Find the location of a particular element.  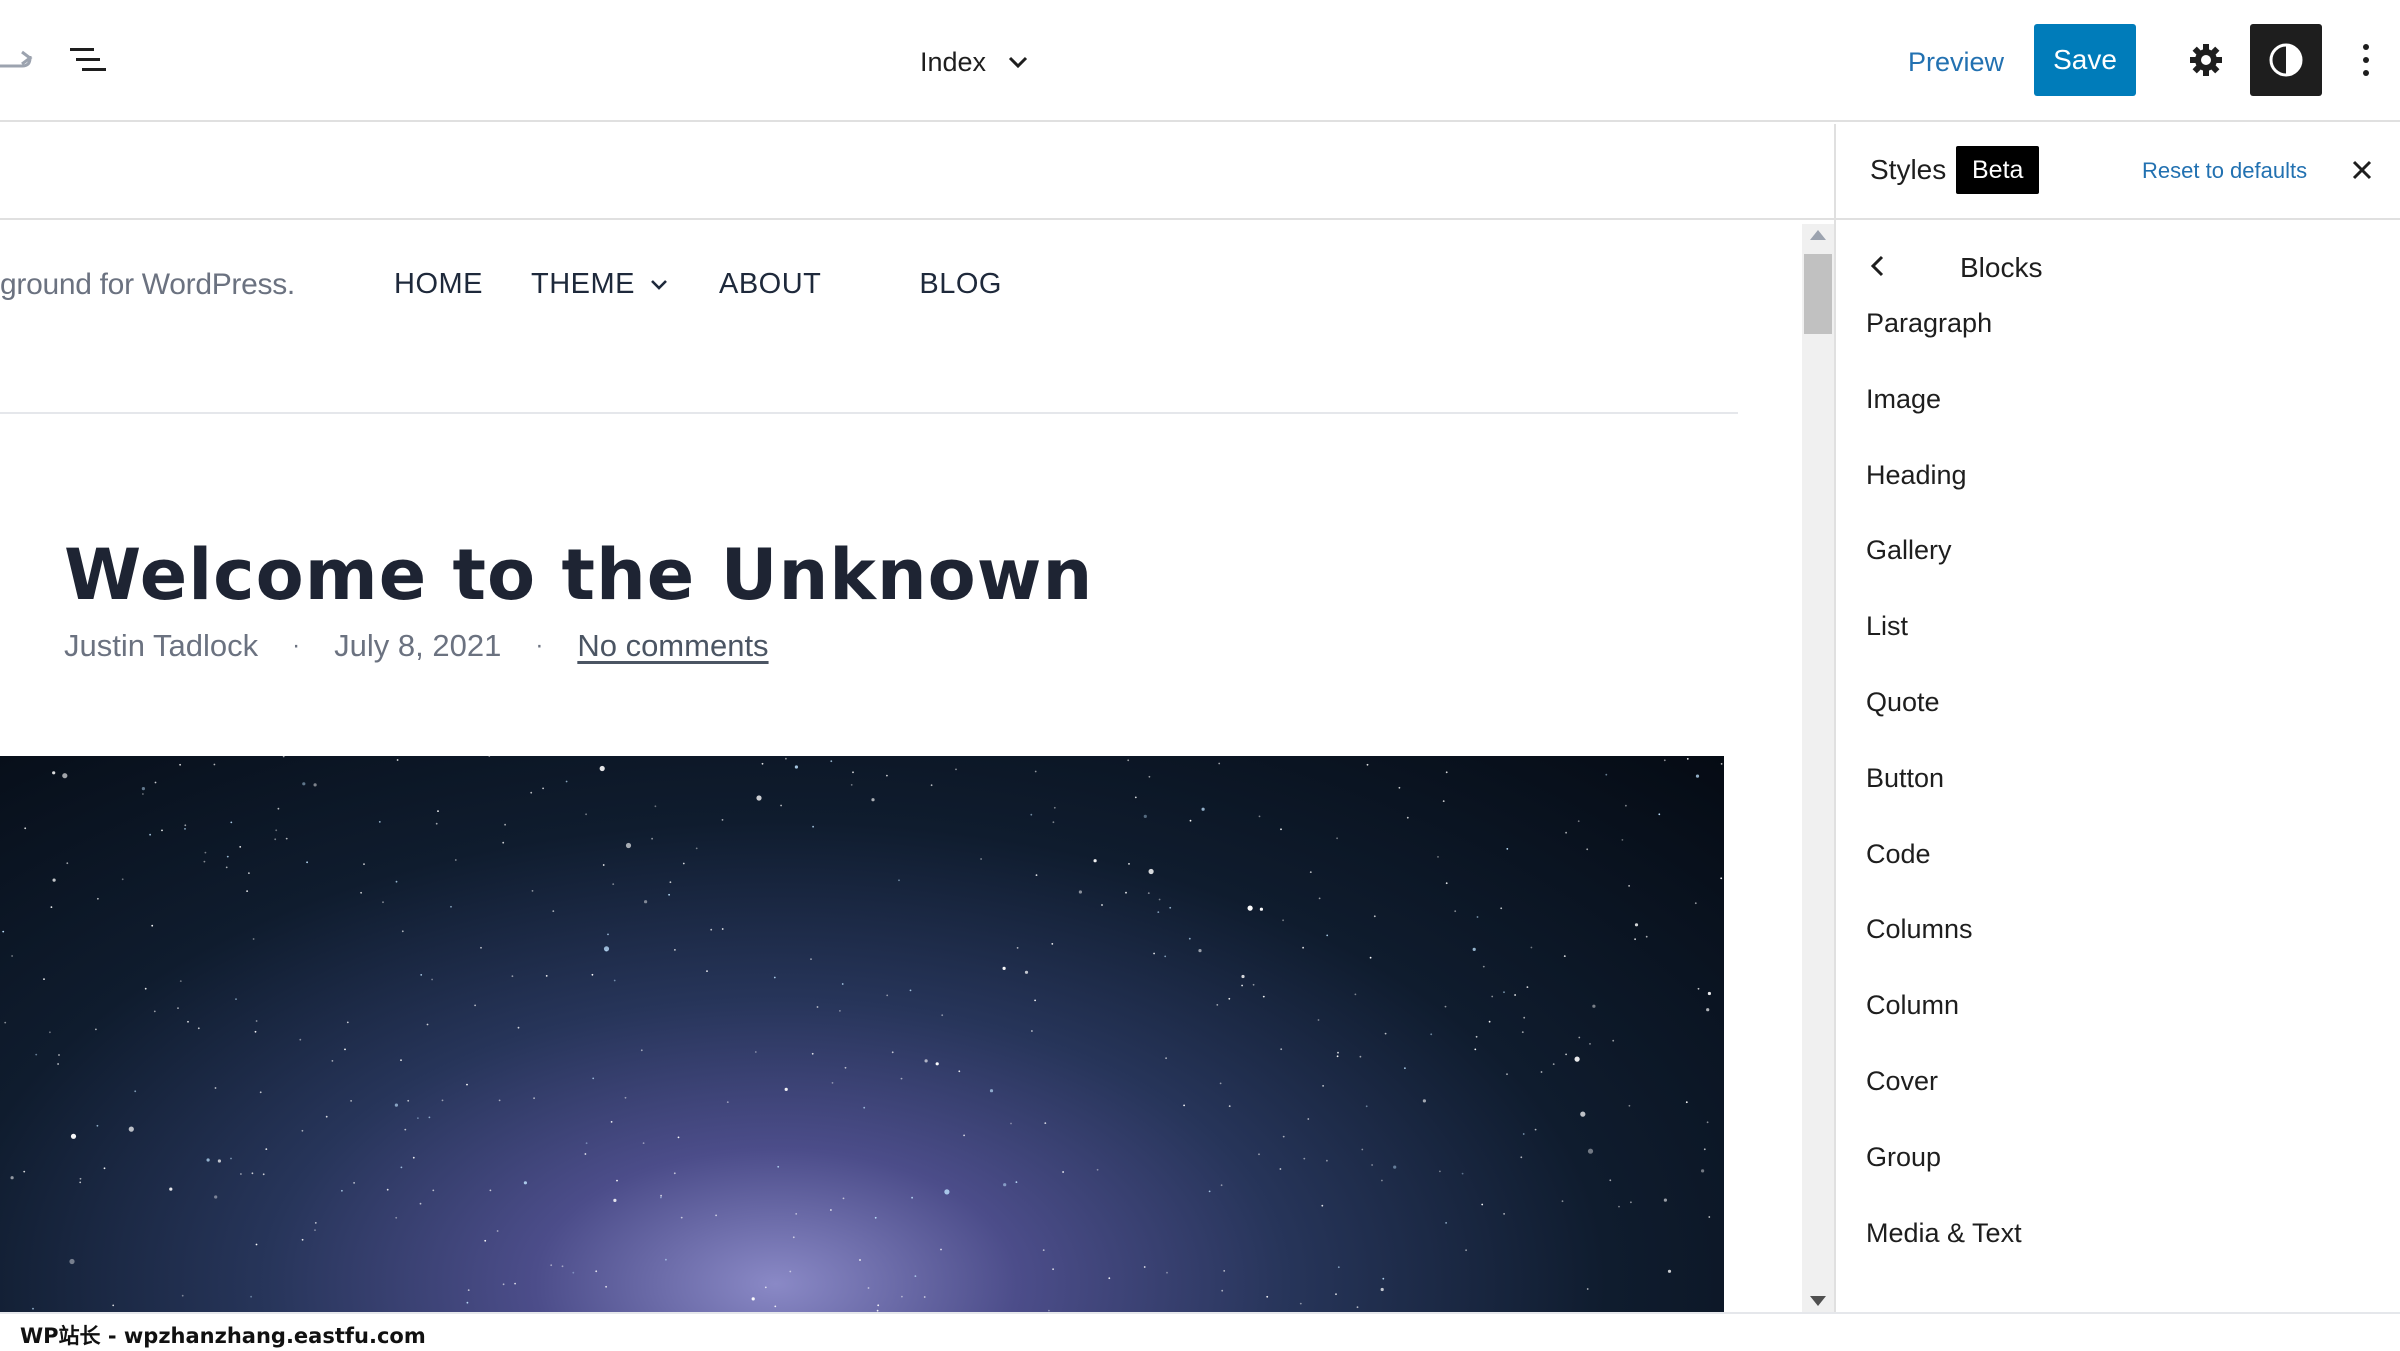

block-item-label: Gallery is located at coordinates (1909, 550).